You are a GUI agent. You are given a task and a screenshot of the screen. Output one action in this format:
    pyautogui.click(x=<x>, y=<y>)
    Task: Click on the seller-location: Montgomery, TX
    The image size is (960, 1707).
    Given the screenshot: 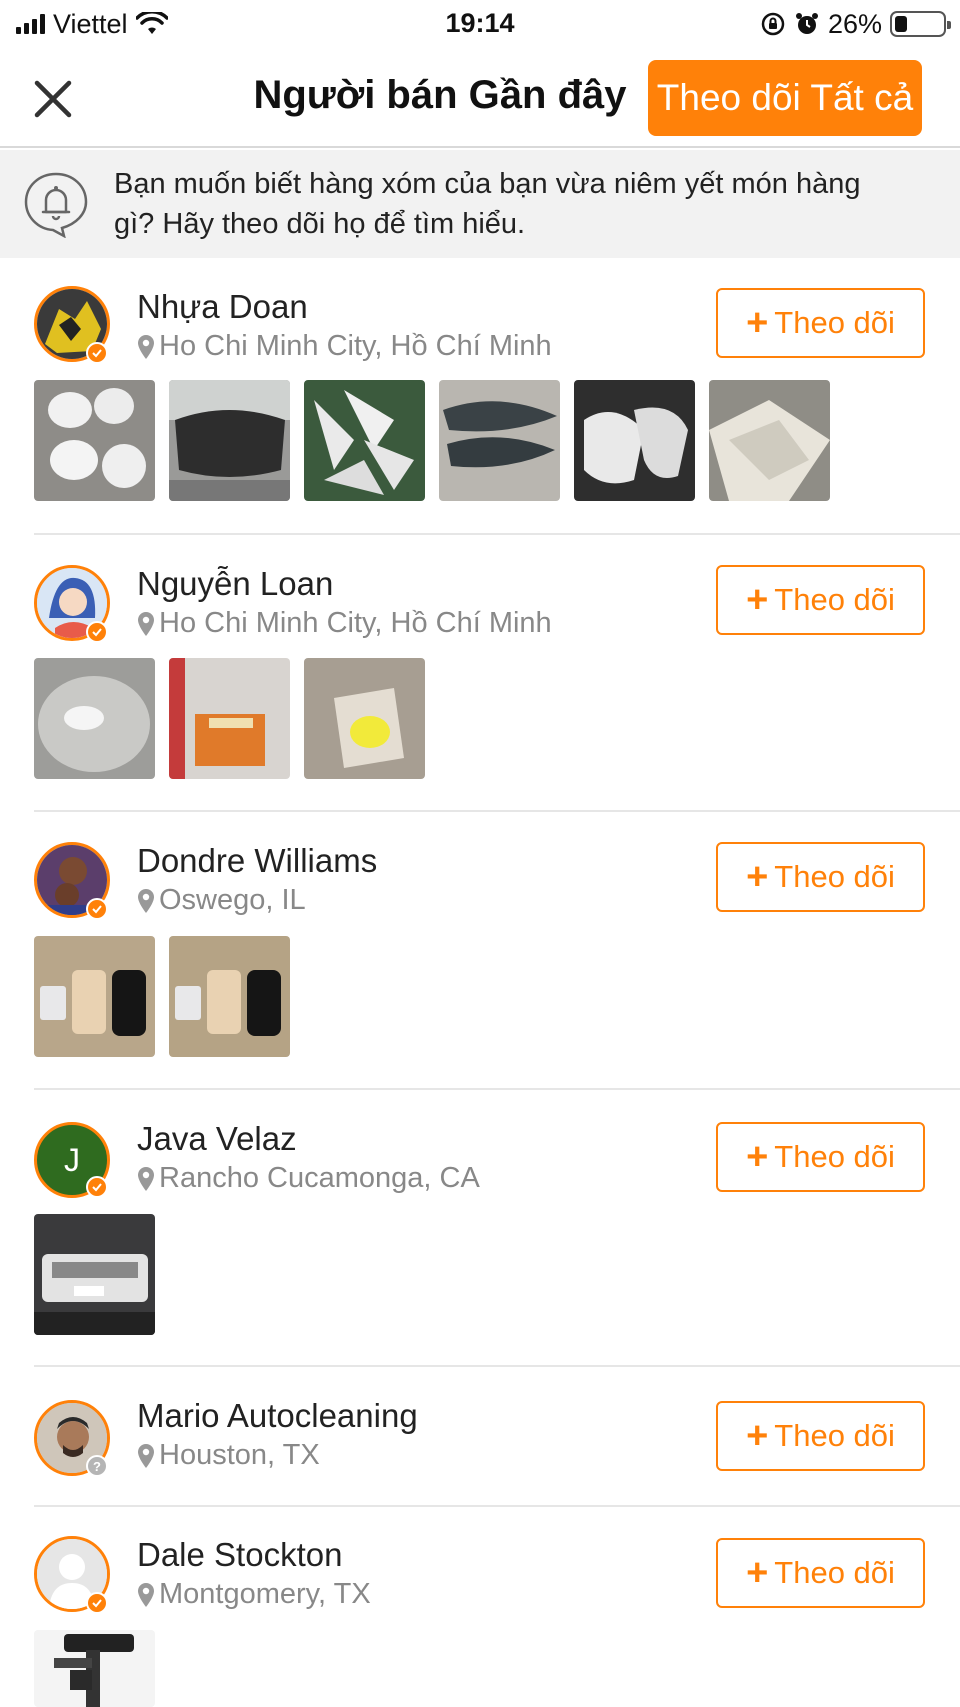 What is the action you would take?
    pyautogui.click(x=254, y=1594)
    